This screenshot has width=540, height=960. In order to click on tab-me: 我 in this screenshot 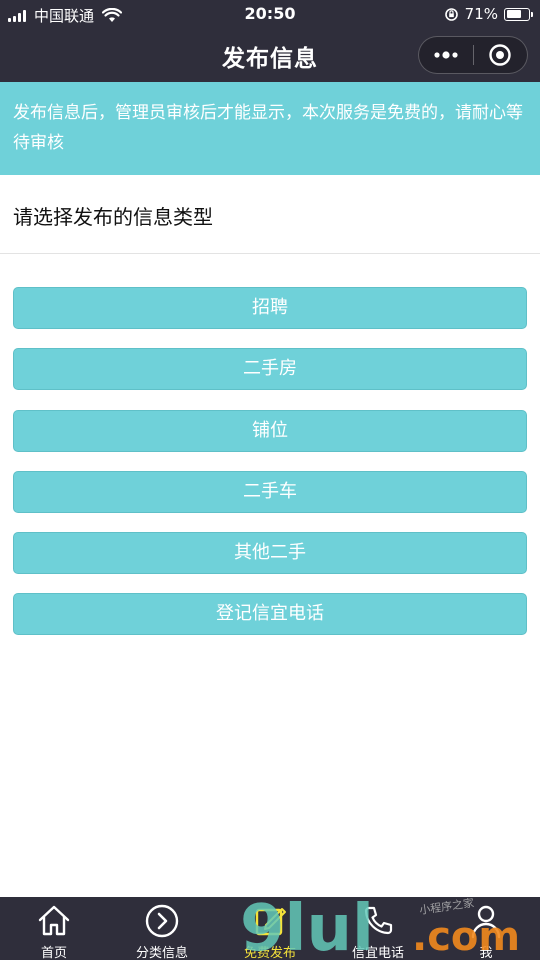, I will do `click(486, 928)`.